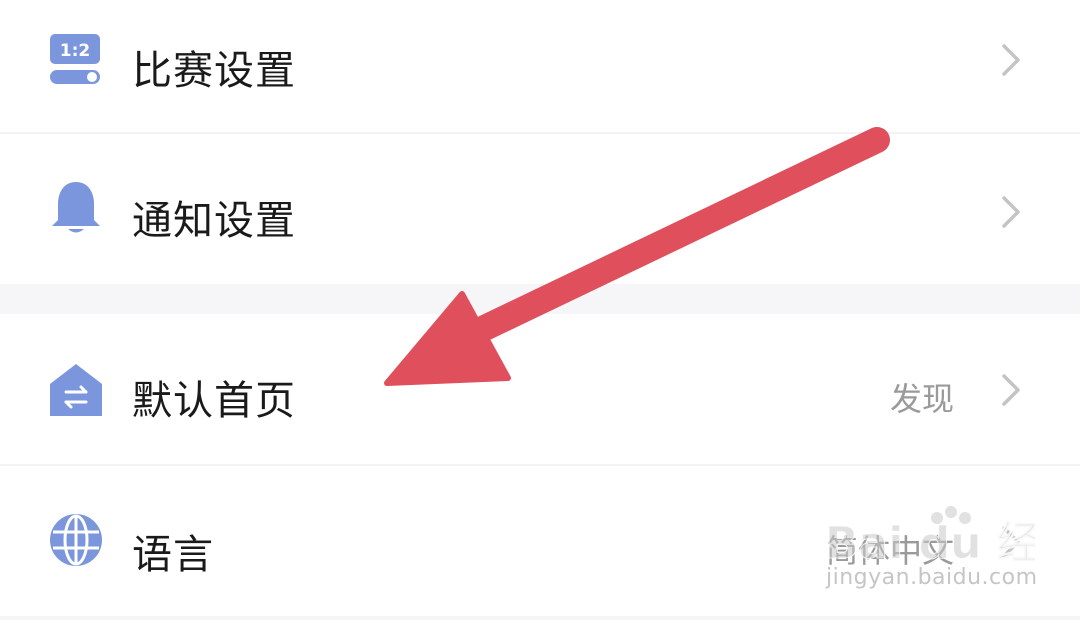 This screenshot has width=1080, height=620. What do you see at coordinates (932, 577) in the screenshot?
I see `watermark-url: jingyan.baidu.com` at bounding box center [932, 577].